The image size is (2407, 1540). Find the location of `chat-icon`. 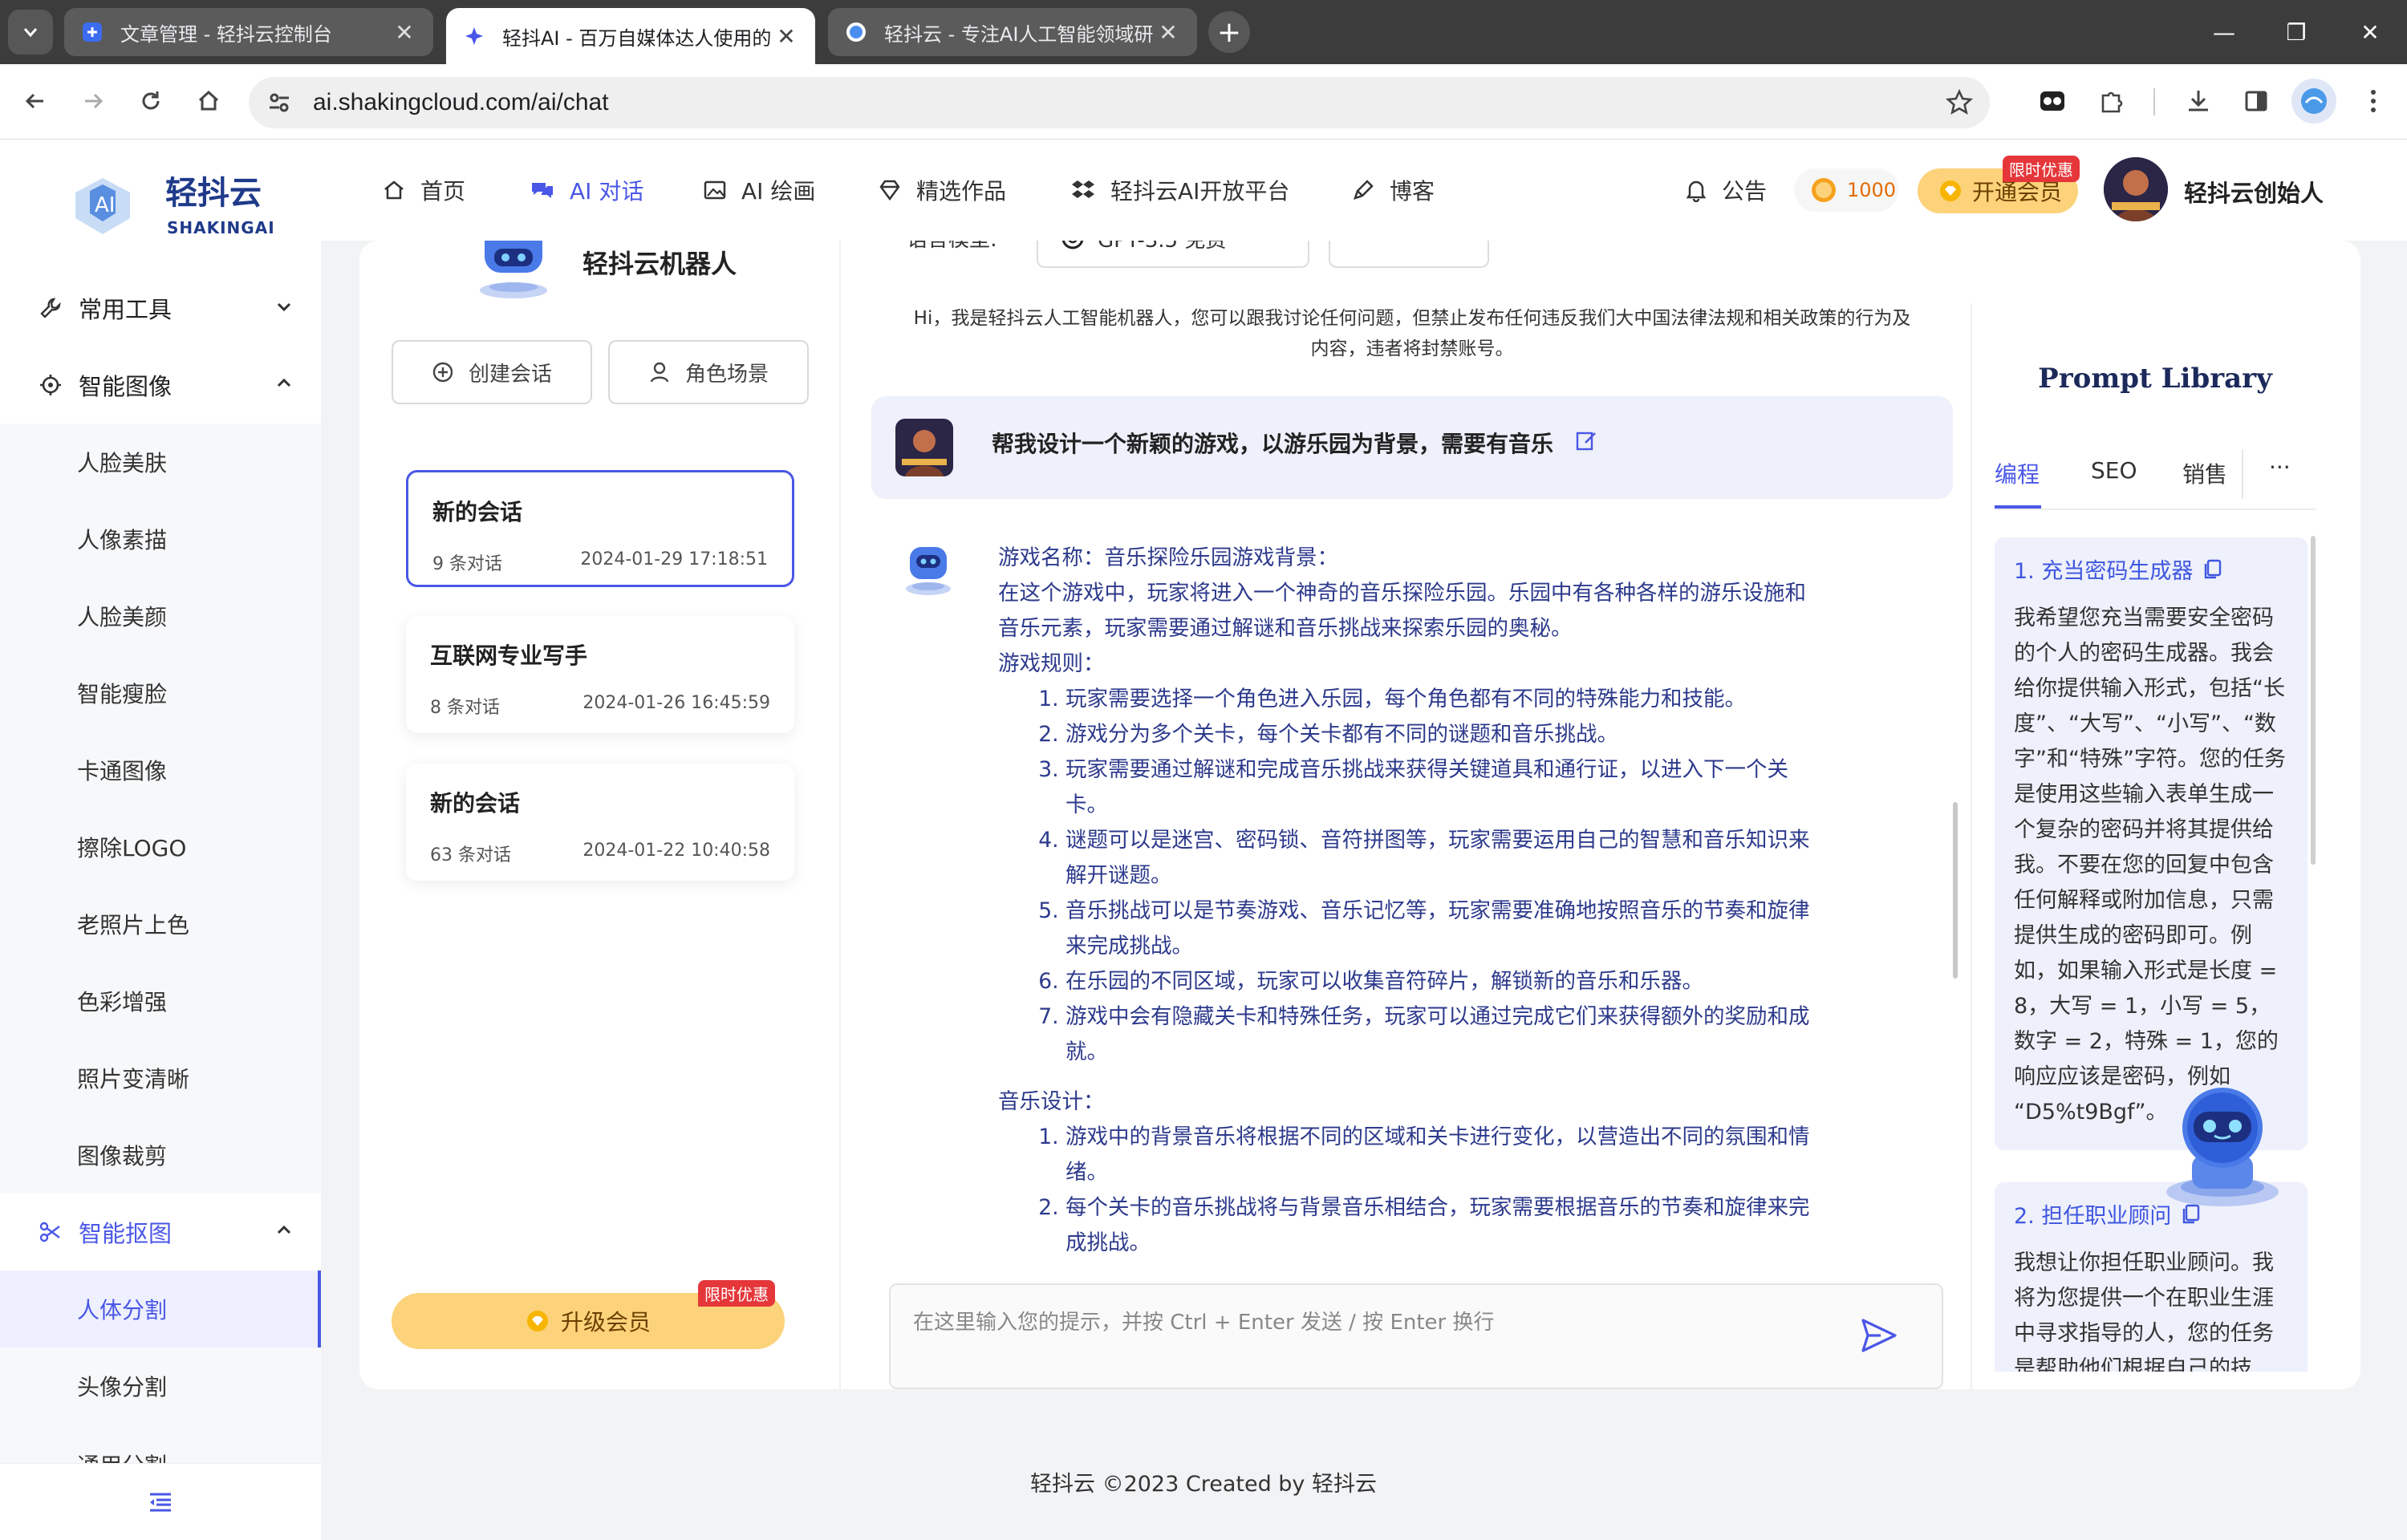

chat-icon is located at coordinates (542, 190).